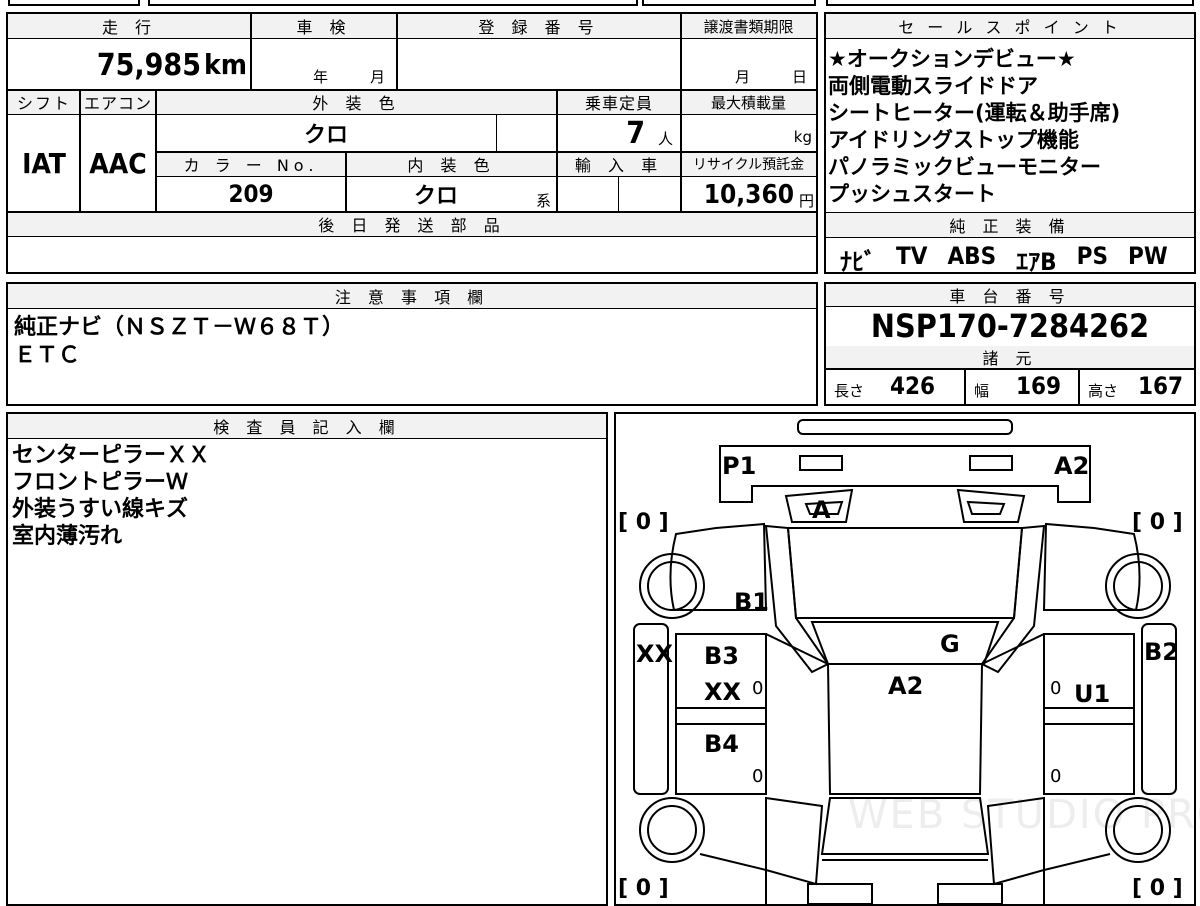 This screenshot has height=906, width=1200. What do you see at coordinates (912, 256) in the screenshot?
I see `equipment-item: TV` at bounding box center [912, 256].